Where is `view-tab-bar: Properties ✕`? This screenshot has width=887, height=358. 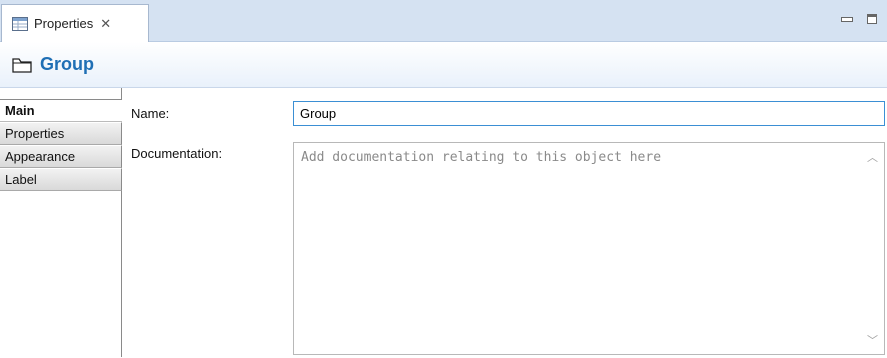
view-tab-bar: Properties ✕ is located at coordinates (443, 21).